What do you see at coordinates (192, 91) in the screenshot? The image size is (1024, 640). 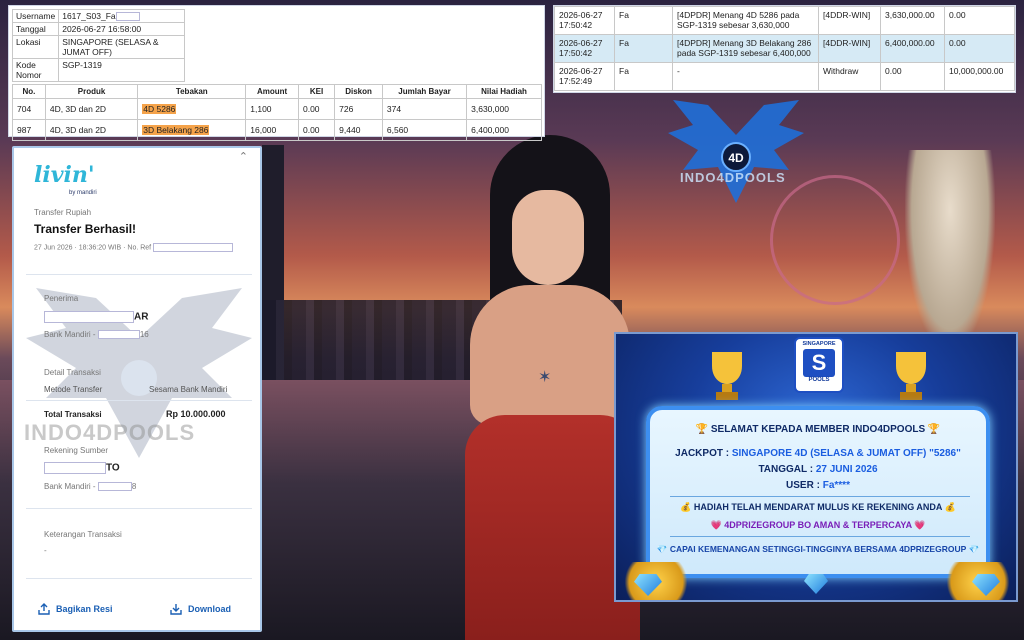 I see `column-header: Tebakan` at bounding box center [192, 91].